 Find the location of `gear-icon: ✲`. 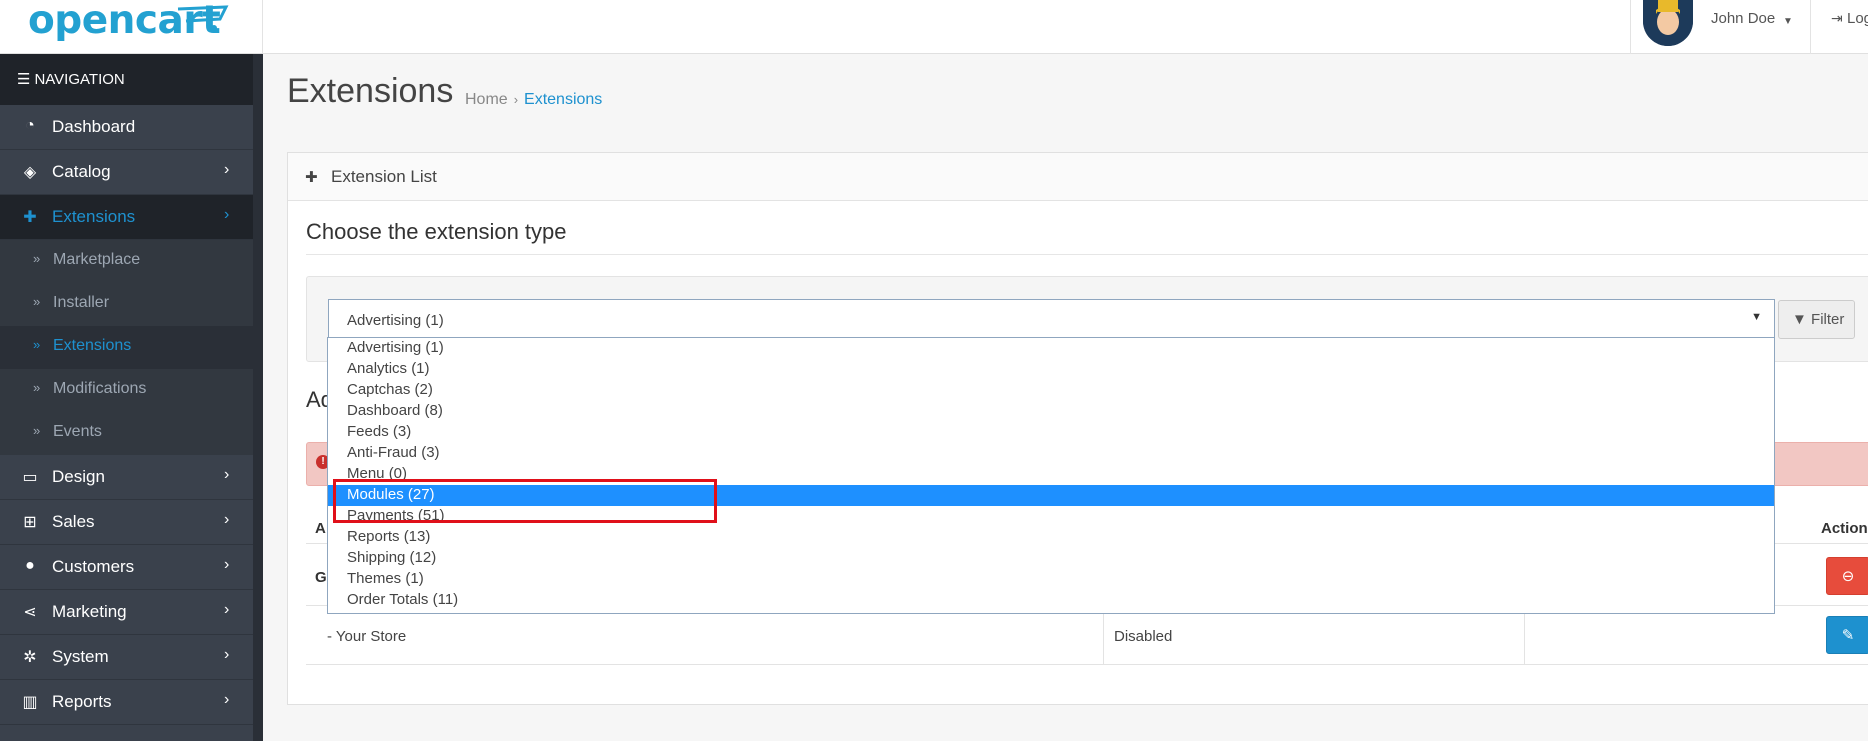

gear-icon: ✲ is located at coordinates (30, 657).